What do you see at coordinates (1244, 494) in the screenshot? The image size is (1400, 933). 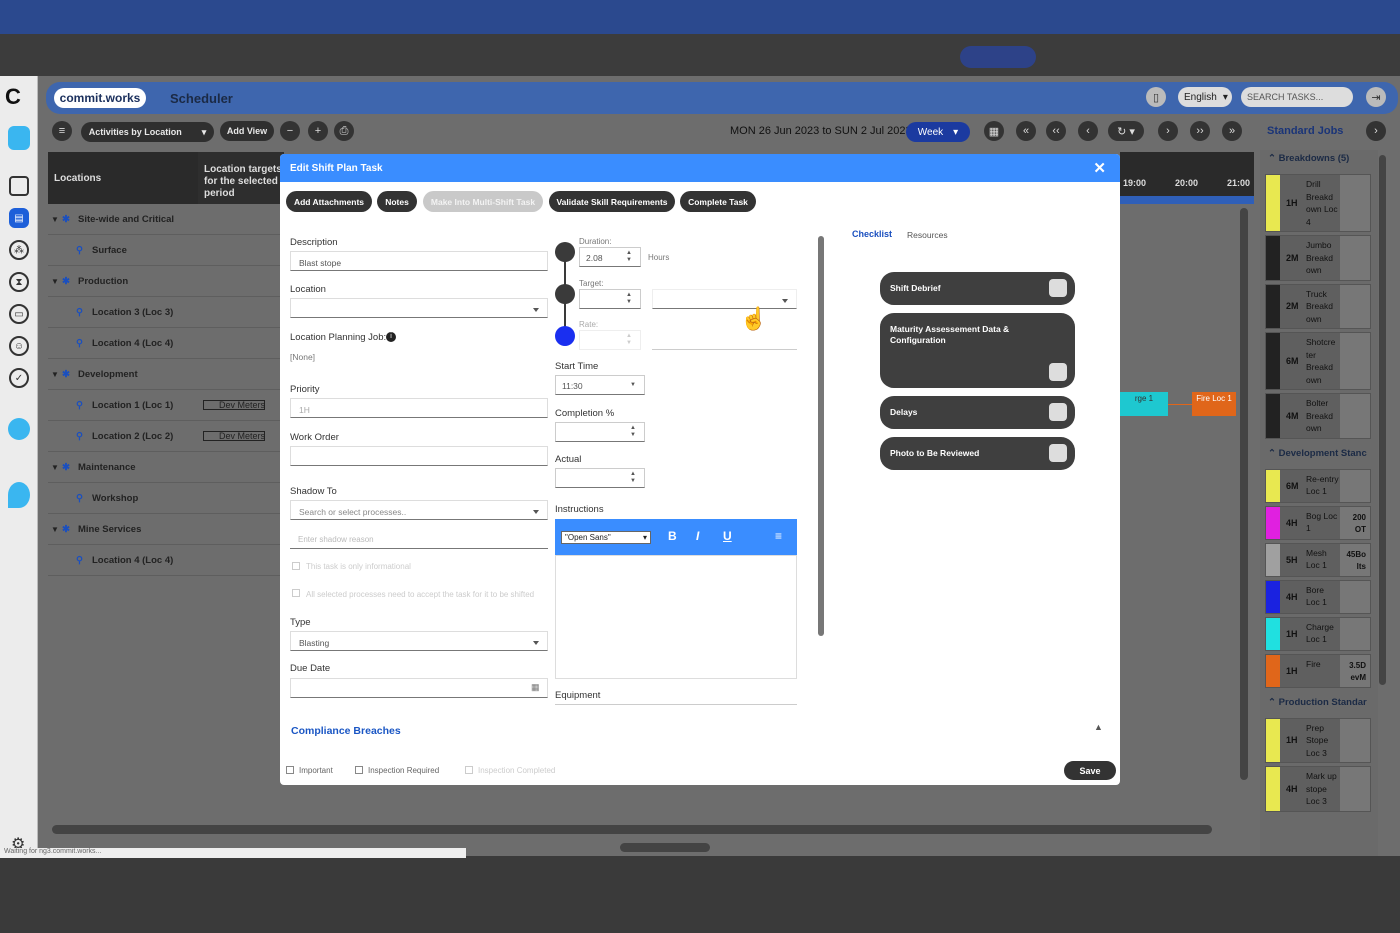 I see `grid-scrollbar` at bounding box center [1244, 494].